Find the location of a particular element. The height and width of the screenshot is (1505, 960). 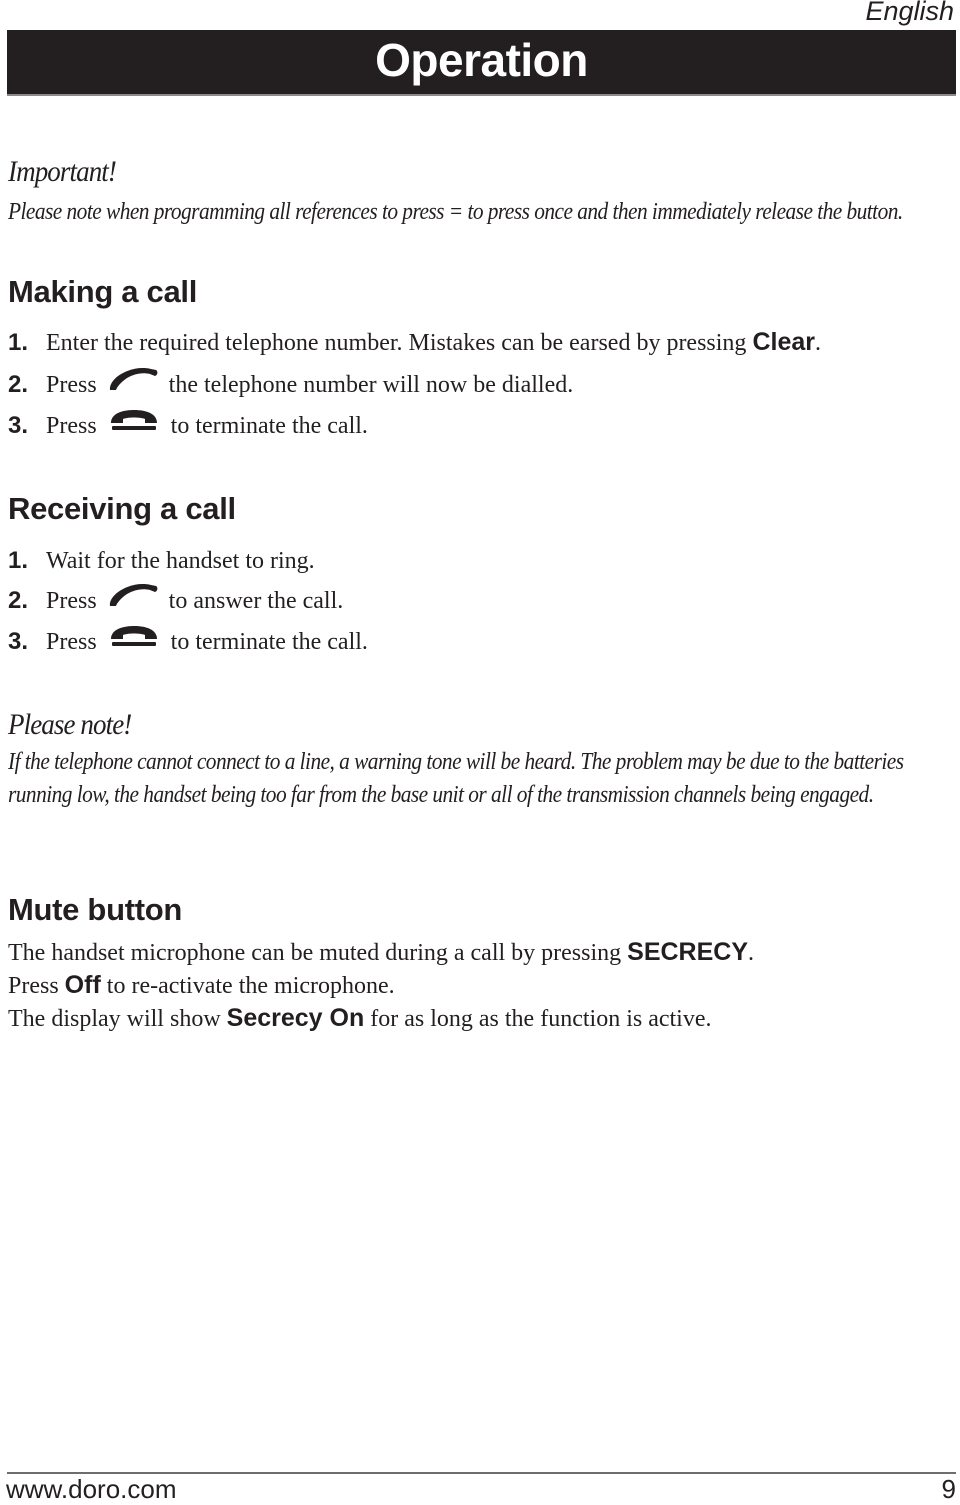

secrecy-key-label: SECRECY is located at coordinates (688, 952).